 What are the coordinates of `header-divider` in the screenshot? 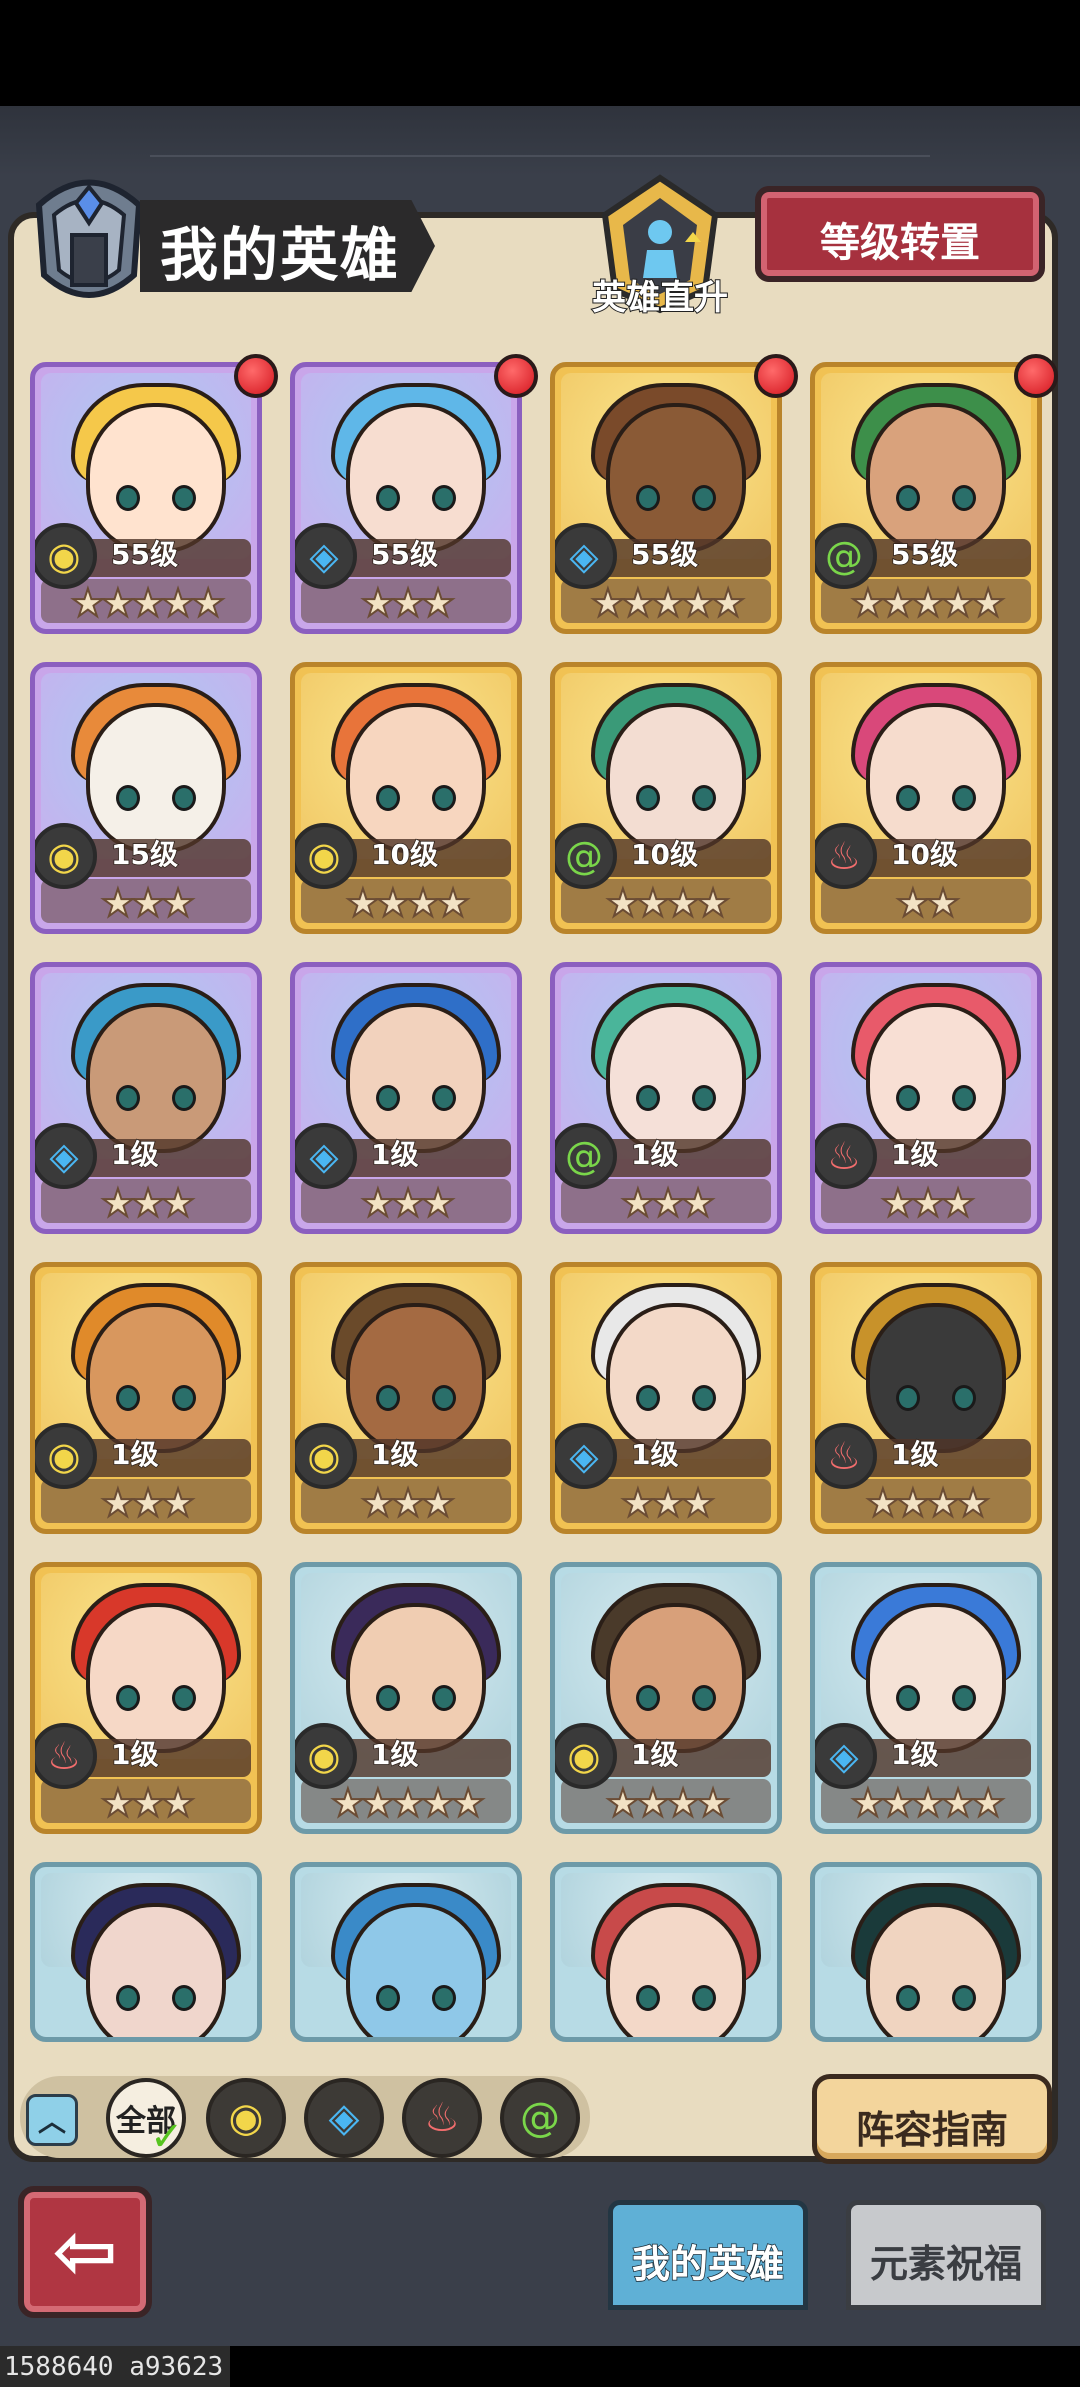 It's located at (540, 156).